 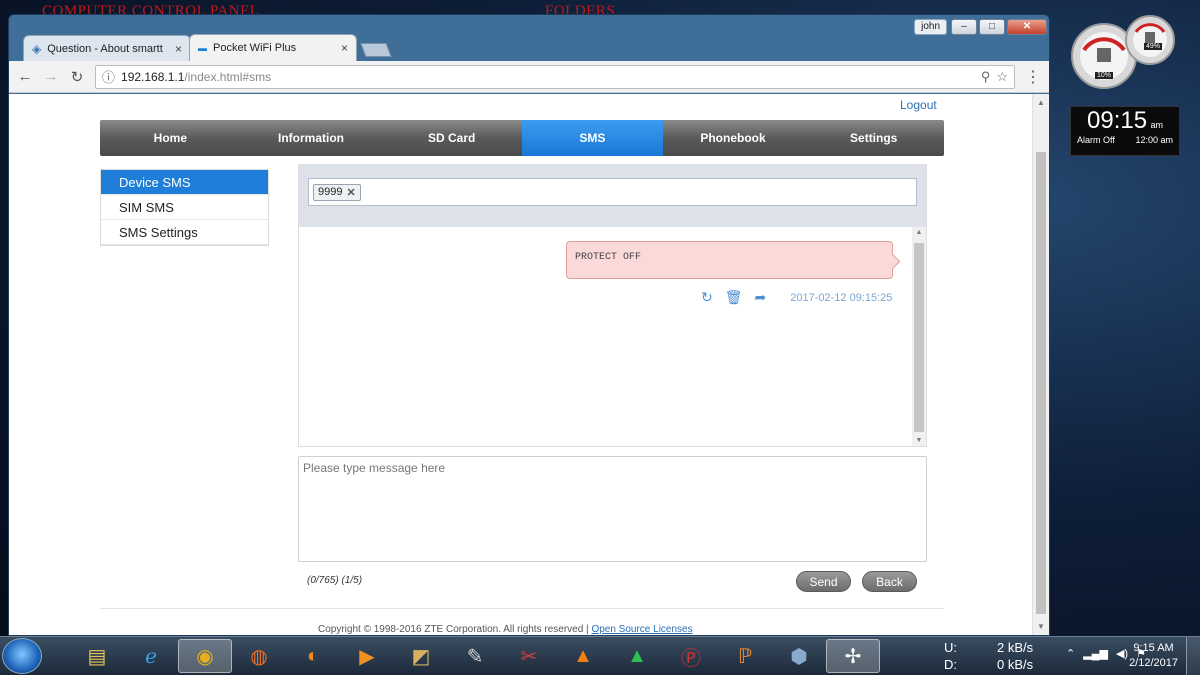 I want to click on page-scroll-down-icon: ▼, so click(x=1041, y=626).